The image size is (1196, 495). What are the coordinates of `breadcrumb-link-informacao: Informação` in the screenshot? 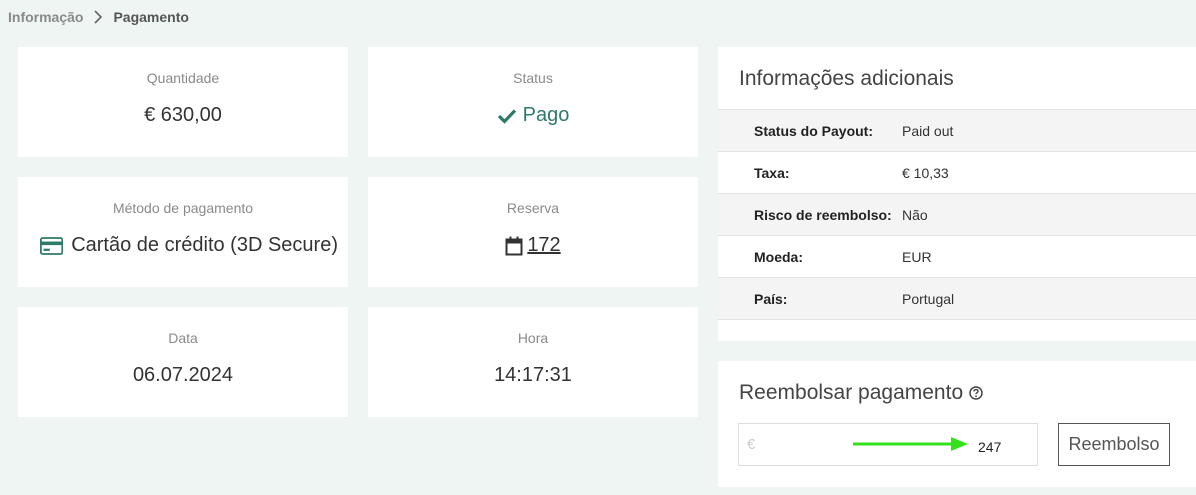 It's located at (45, 17).